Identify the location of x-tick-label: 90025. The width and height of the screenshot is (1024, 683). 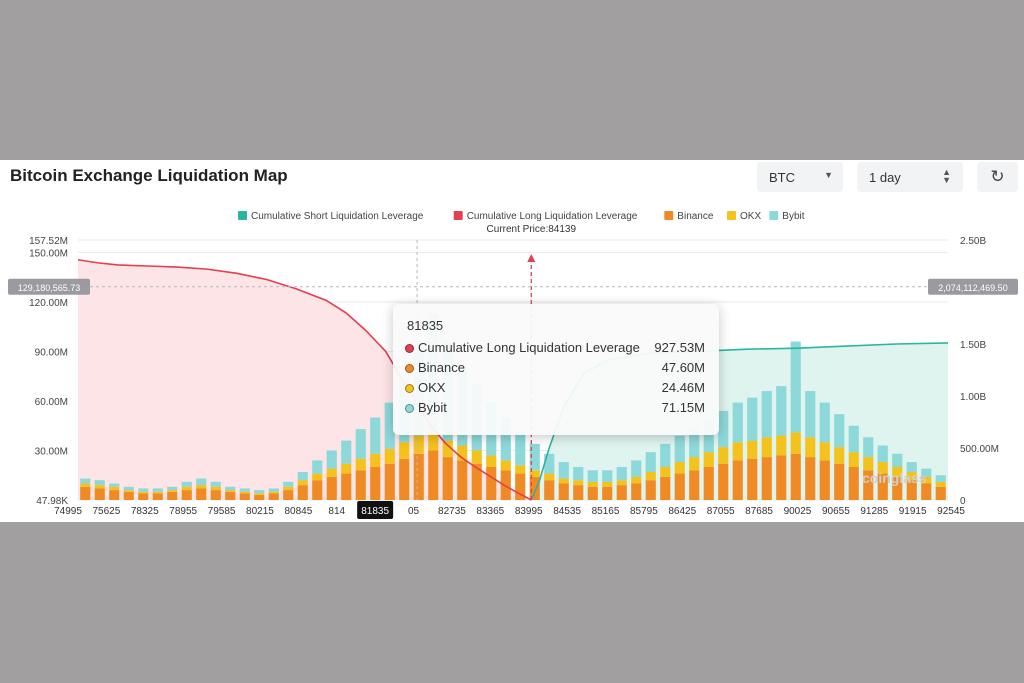
(798, 511).